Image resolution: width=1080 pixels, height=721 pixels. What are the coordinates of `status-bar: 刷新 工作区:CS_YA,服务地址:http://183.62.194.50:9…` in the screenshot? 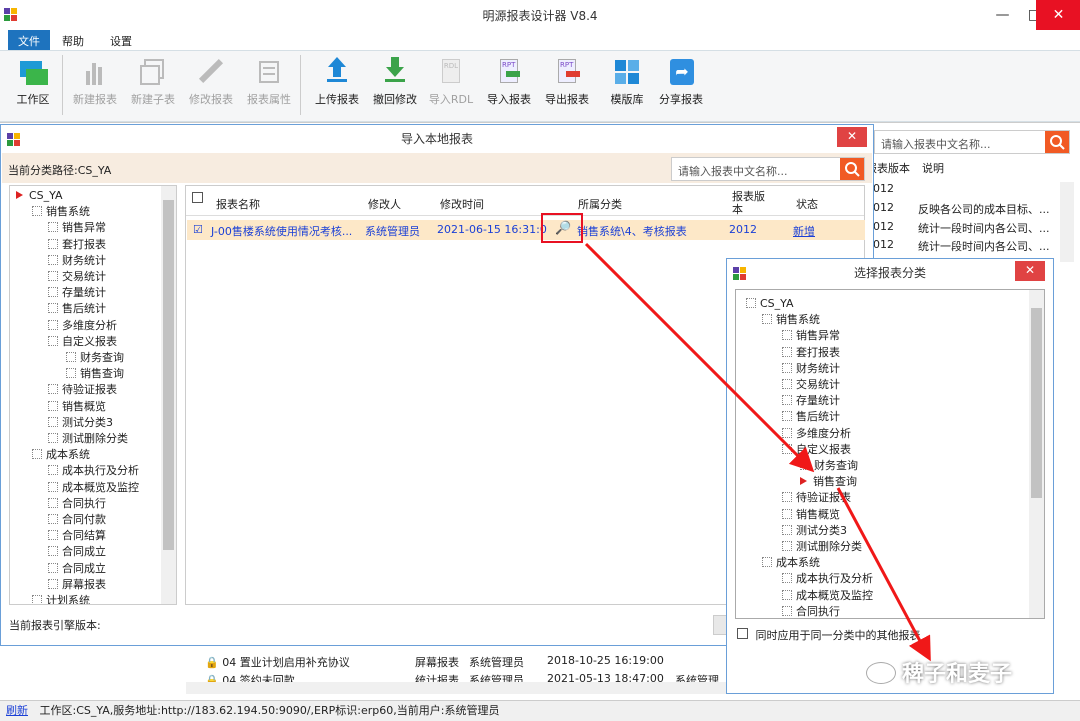 It's located at (540, 710).